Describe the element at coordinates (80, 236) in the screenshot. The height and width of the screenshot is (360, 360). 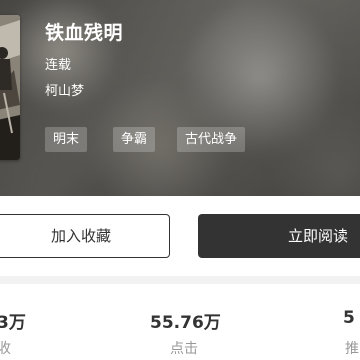
I see `add-to-collection-label: 加入收藏` at that location.